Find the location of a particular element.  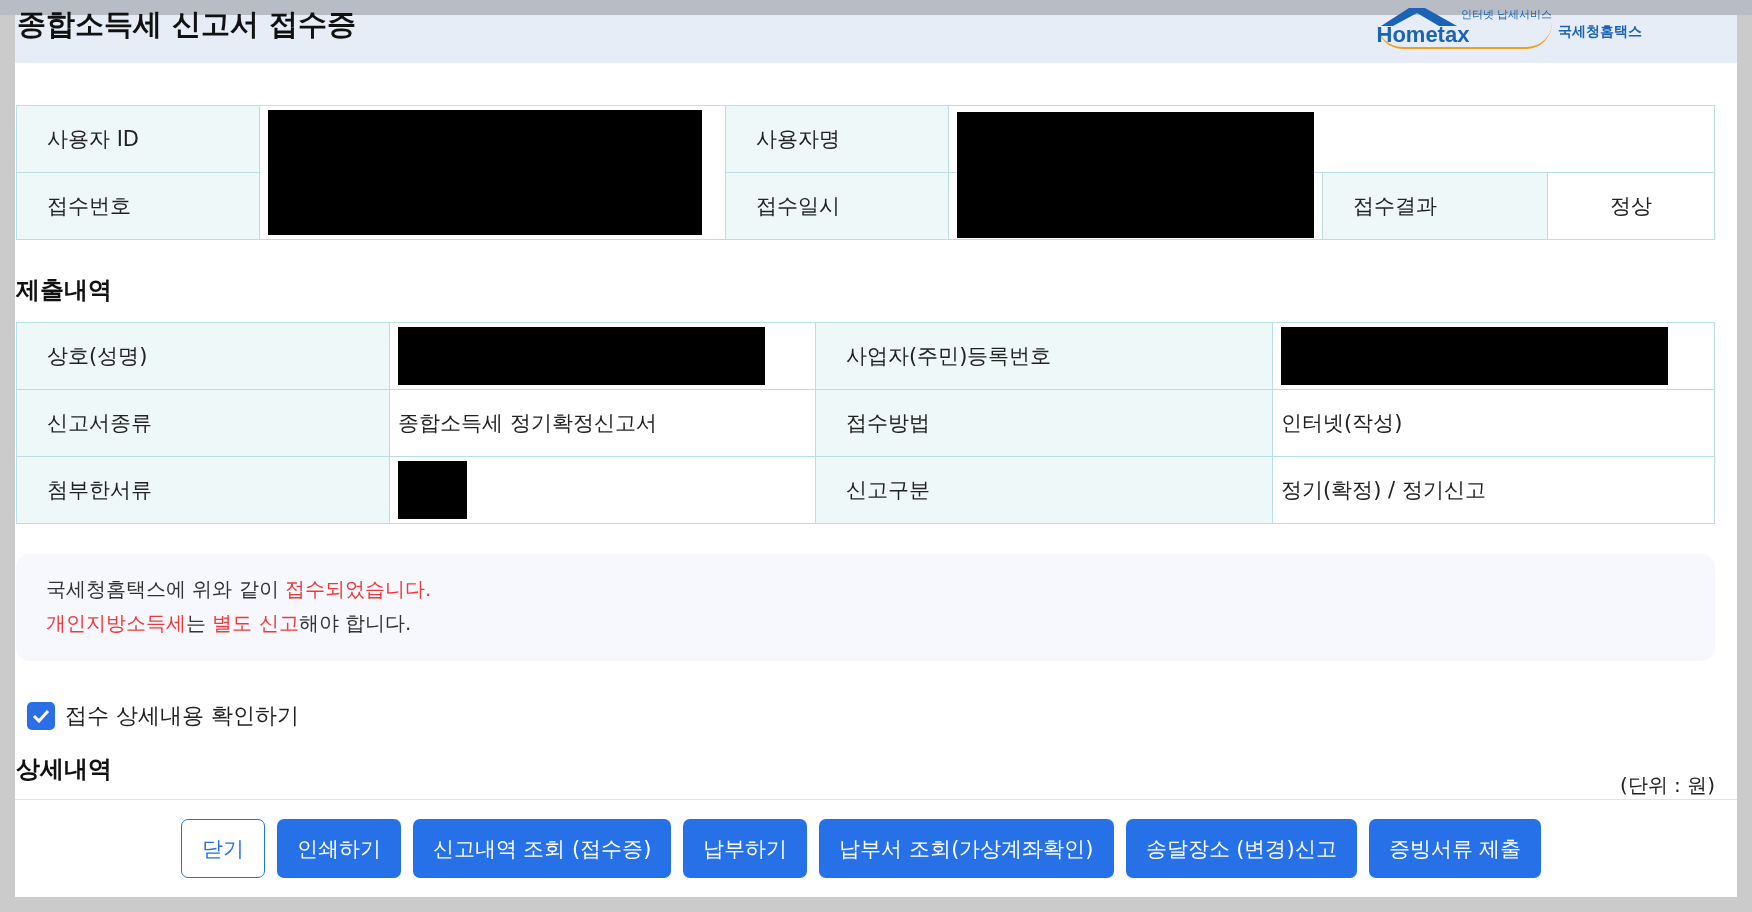

section-heading: 상세내역 is located at coordinates (64, 769).